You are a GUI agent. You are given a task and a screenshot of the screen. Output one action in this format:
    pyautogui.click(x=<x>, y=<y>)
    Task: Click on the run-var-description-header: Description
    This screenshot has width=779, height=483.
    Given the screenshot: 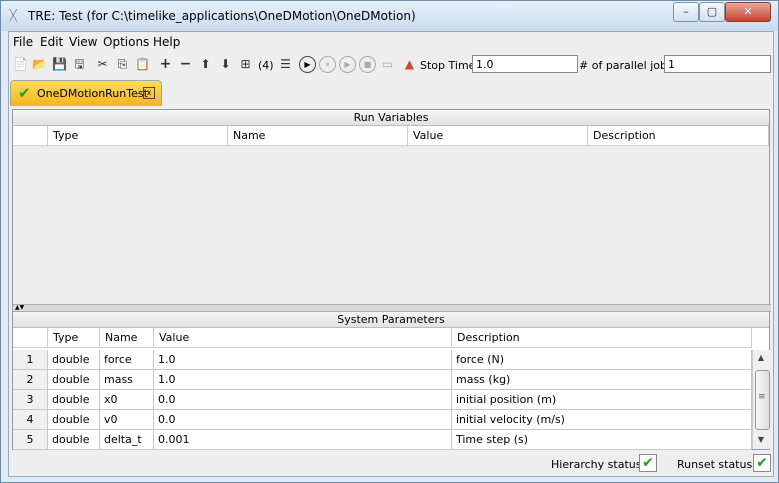 What is the action you would take?
    pyautogui.click(x=678, y=136)
    